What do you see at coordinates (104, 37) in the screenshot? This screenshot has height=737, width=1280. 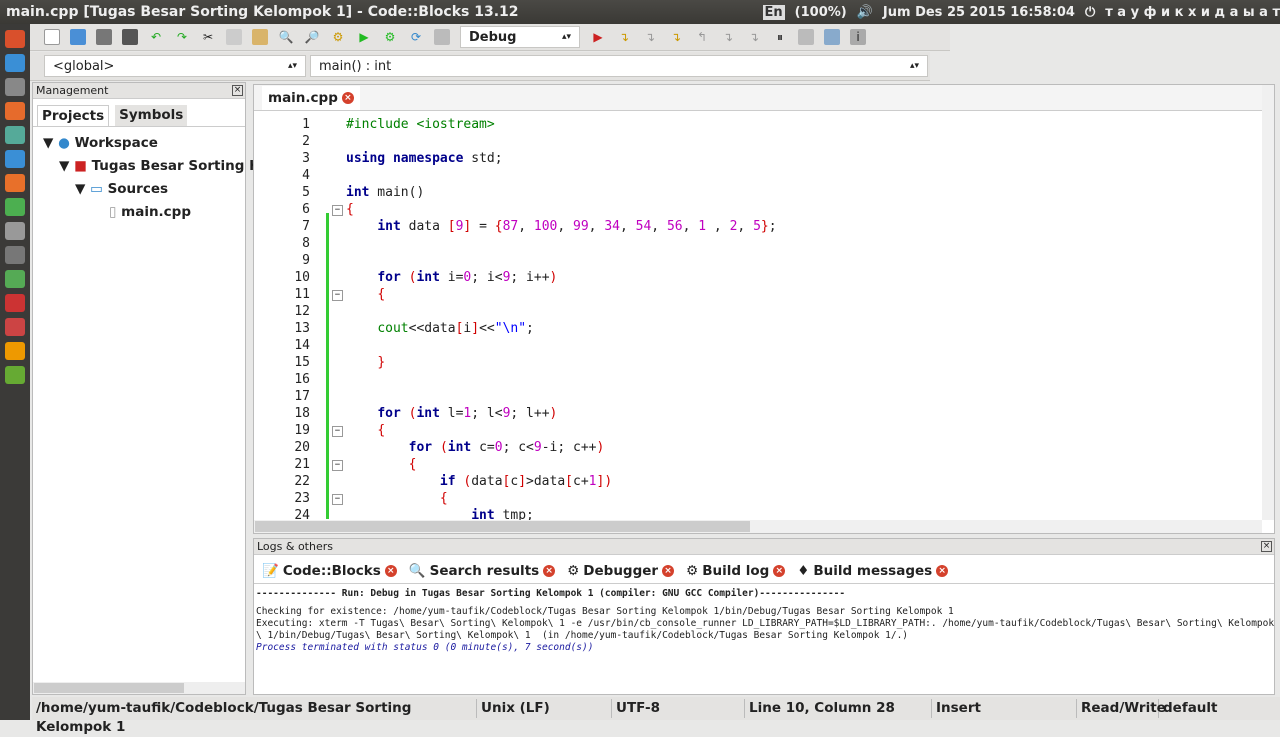 I see `save-icon` at bounding box center [104, 37].